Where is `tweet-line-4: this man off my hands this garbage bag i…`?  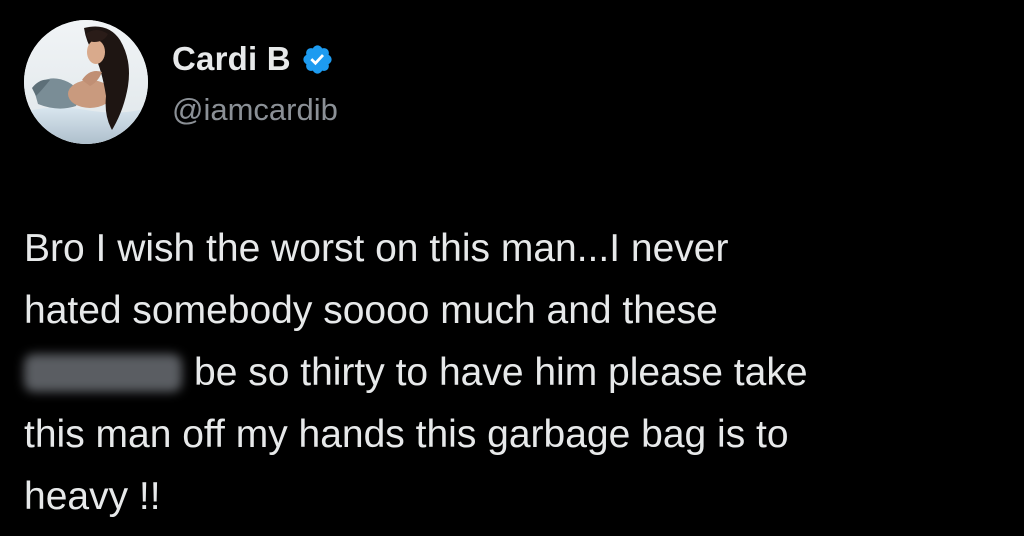
tweet-line-4: this man off my hands this garbage bag i… is located at coordinates (406, 434).